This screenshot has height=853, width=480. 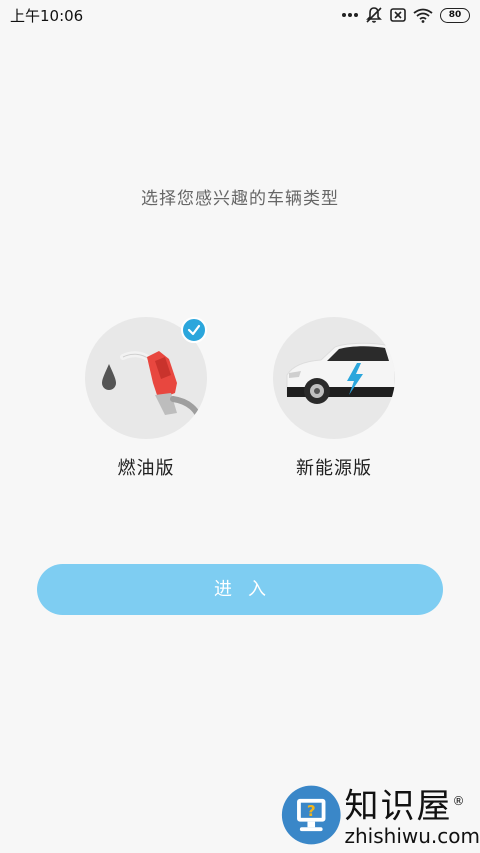 I want to click on watermark: ? 知识屋® zhishiwu.com, so click(x=380, y=815).